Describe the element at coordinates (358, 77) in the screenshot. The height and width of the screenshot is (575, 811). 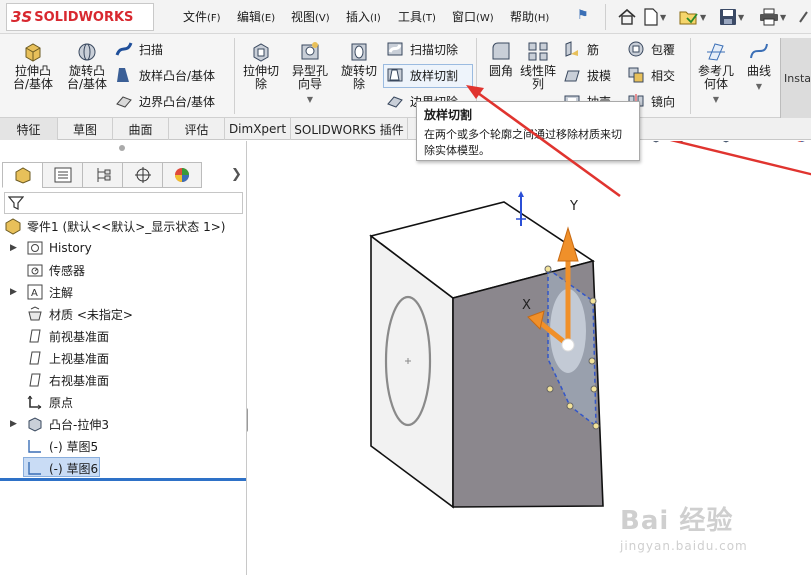
I see `revolve-cut-label: 旋转切 除` at that location.